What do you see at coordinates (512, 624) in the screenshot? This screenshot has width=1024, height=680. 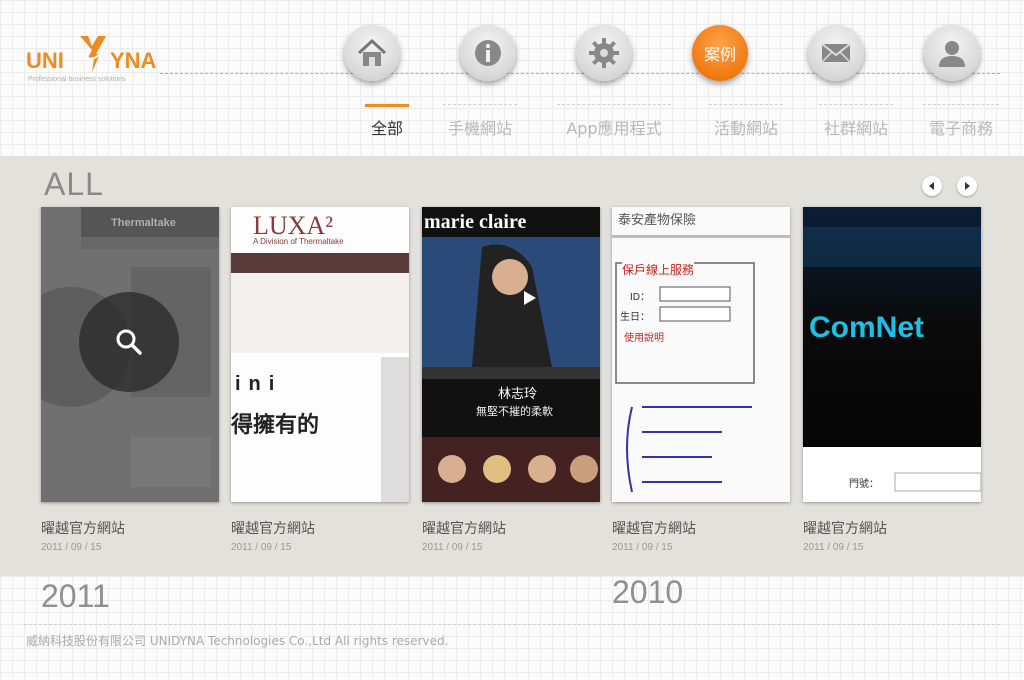 I see `footer-divider` at bounding box center [512, 624].